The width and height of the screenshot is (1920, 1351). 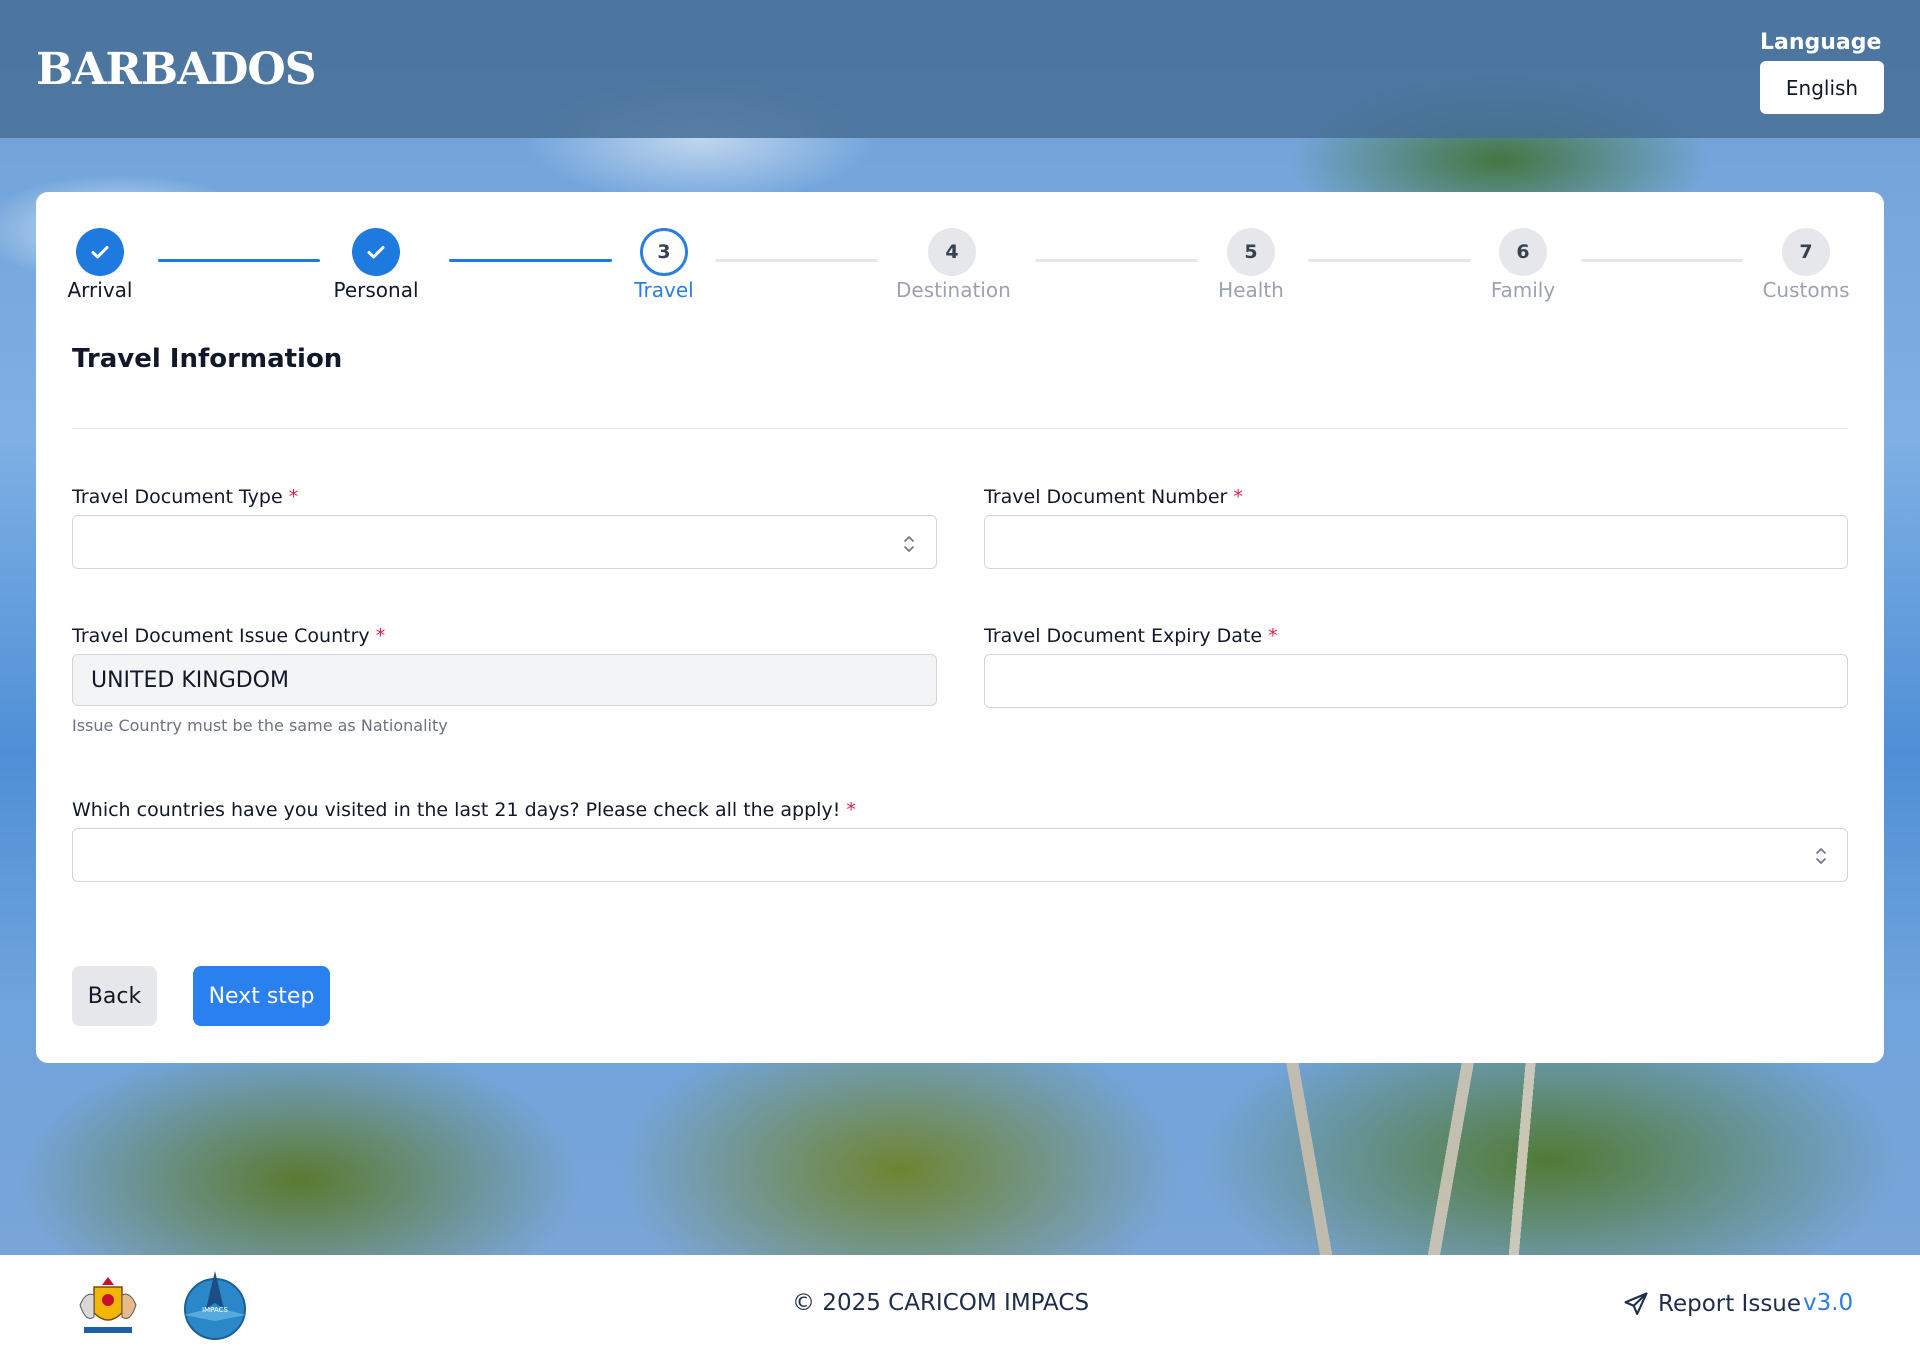 What do you see at coordinates (1822, 87) in the screenshot?
I see `language-select-button: English` at bounding box center [1822, 87].